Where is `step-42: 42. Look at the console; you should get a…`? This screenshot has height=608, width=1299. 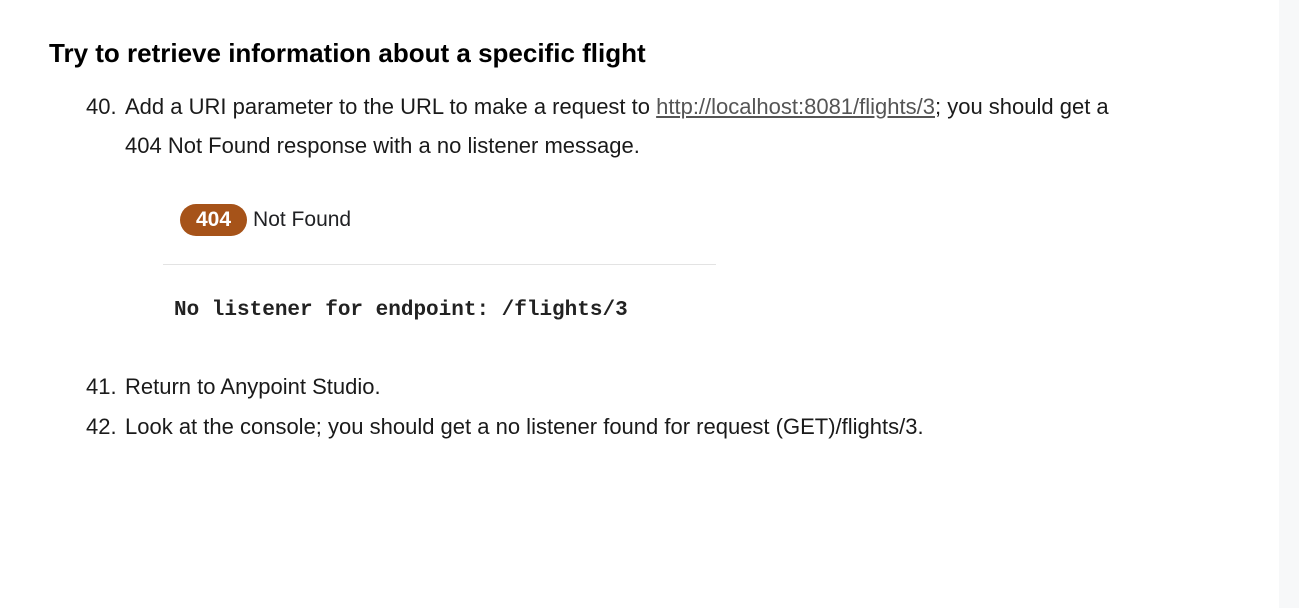
step-42: 42. Look at the console; you should get a… is located at coordinates (505, 426).